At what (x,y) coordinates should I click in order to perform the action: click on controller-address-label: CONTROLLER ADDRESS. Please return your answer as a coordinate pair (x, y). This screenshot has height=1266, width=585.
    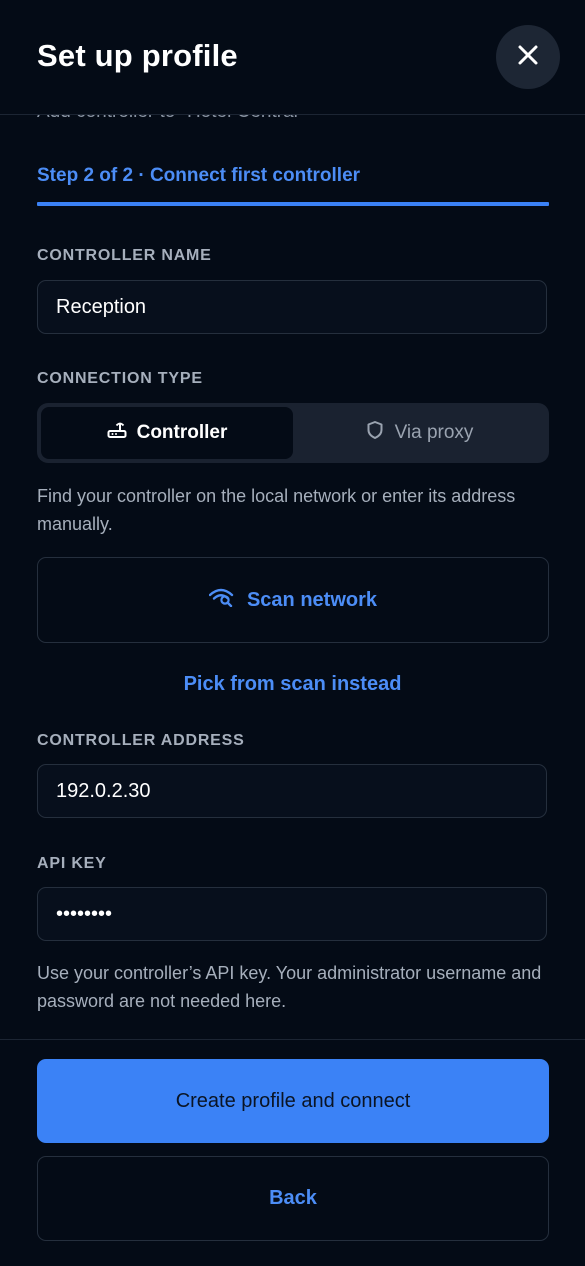
    Looking at the image, I should click on (141, 740).